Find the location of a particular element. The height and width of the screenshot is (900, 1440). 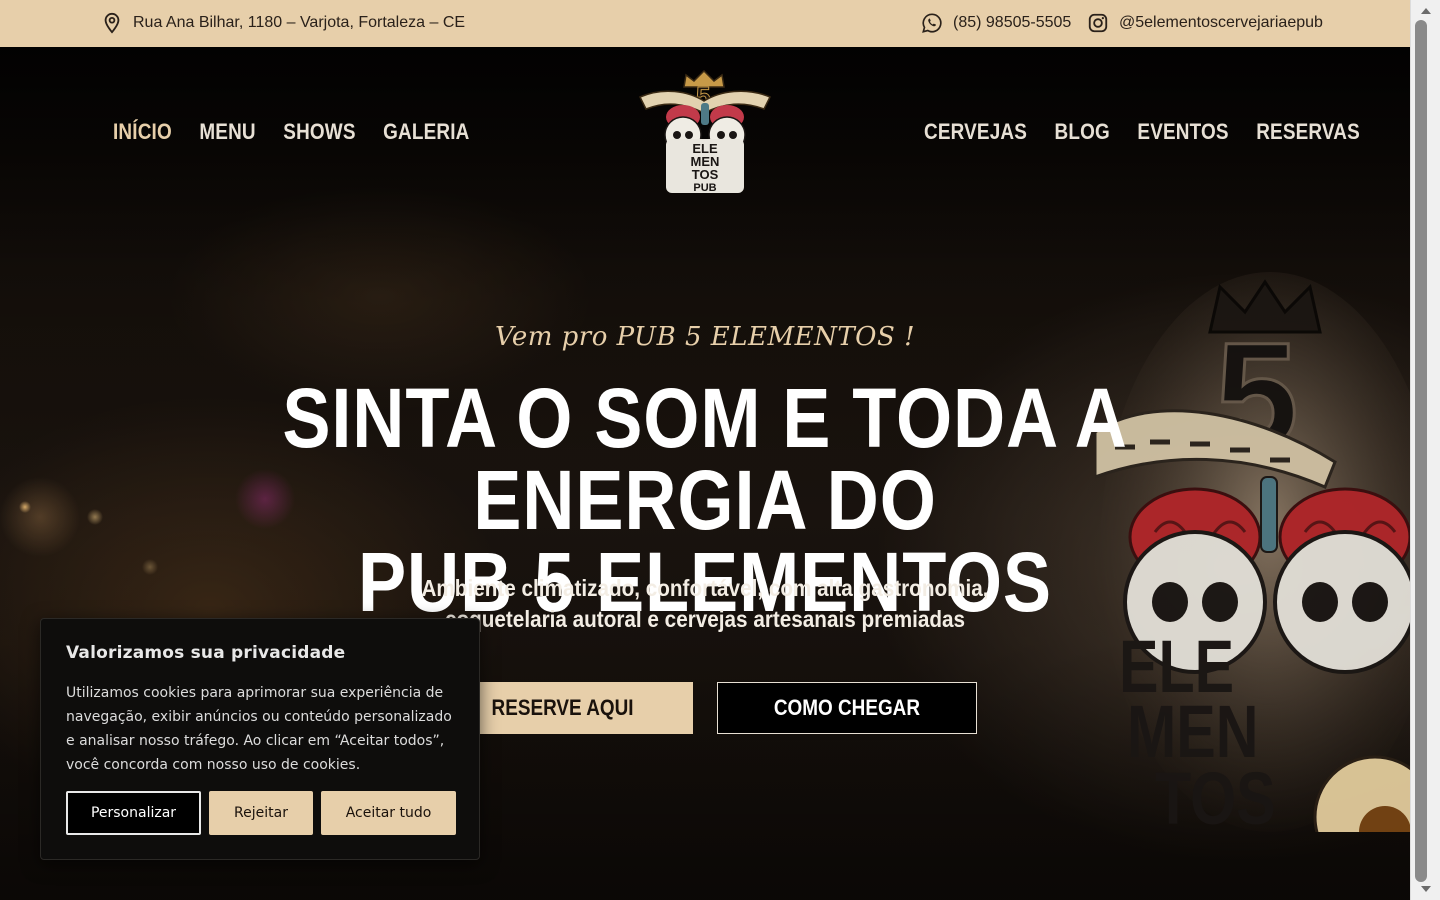

nav-item-cervejas: CERVEJAS is located at coordinates (975, 132).